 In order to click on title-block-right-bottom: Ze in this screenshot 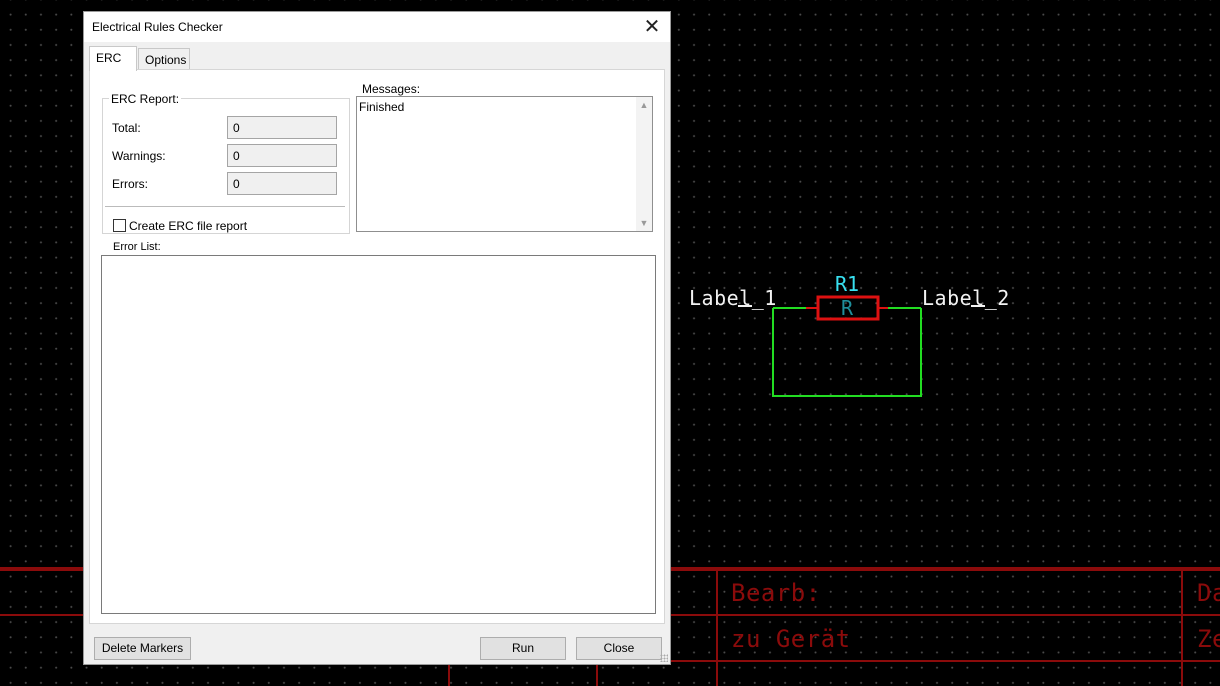, I will do `click(1208, 639)`.